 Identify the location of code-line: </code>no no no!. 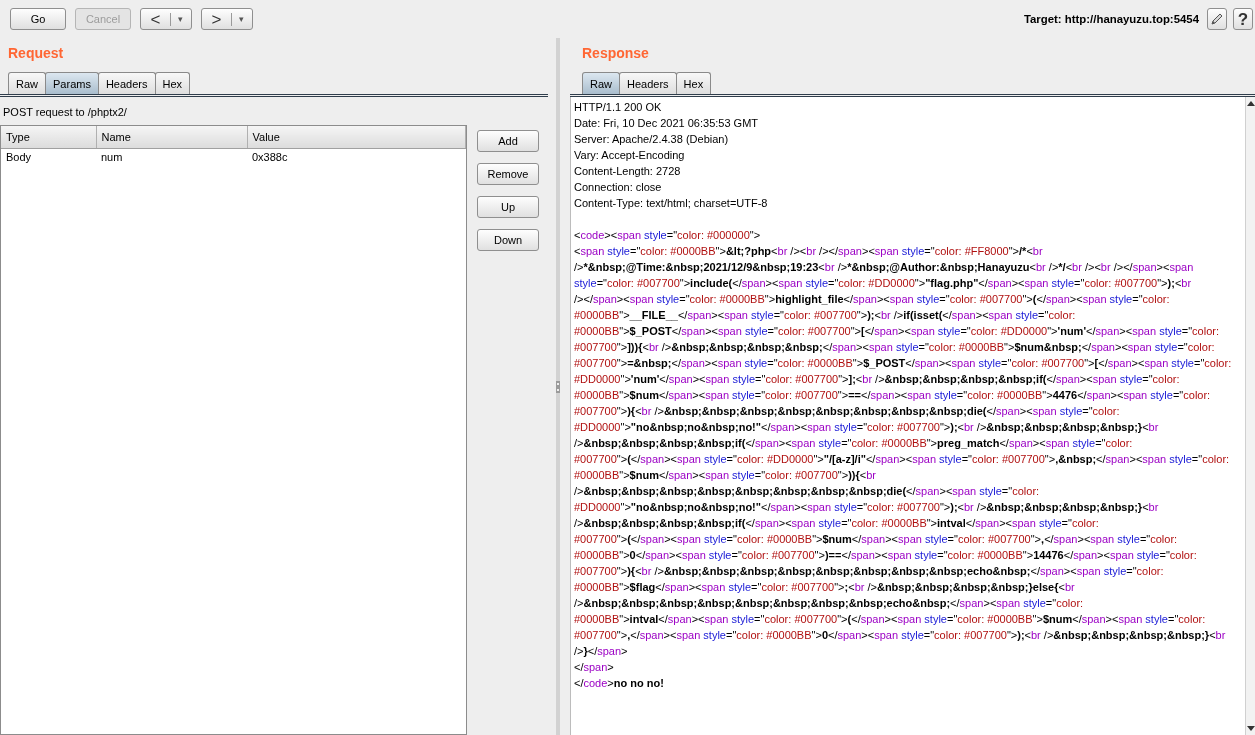
(619, 683).